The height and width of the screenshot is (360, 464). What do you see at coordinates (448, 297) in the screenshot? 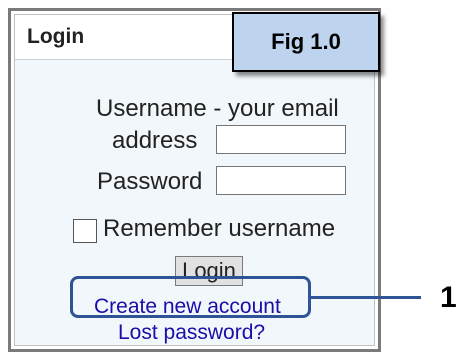
I see `callout-number: 1` at bounding box center [448, 297].